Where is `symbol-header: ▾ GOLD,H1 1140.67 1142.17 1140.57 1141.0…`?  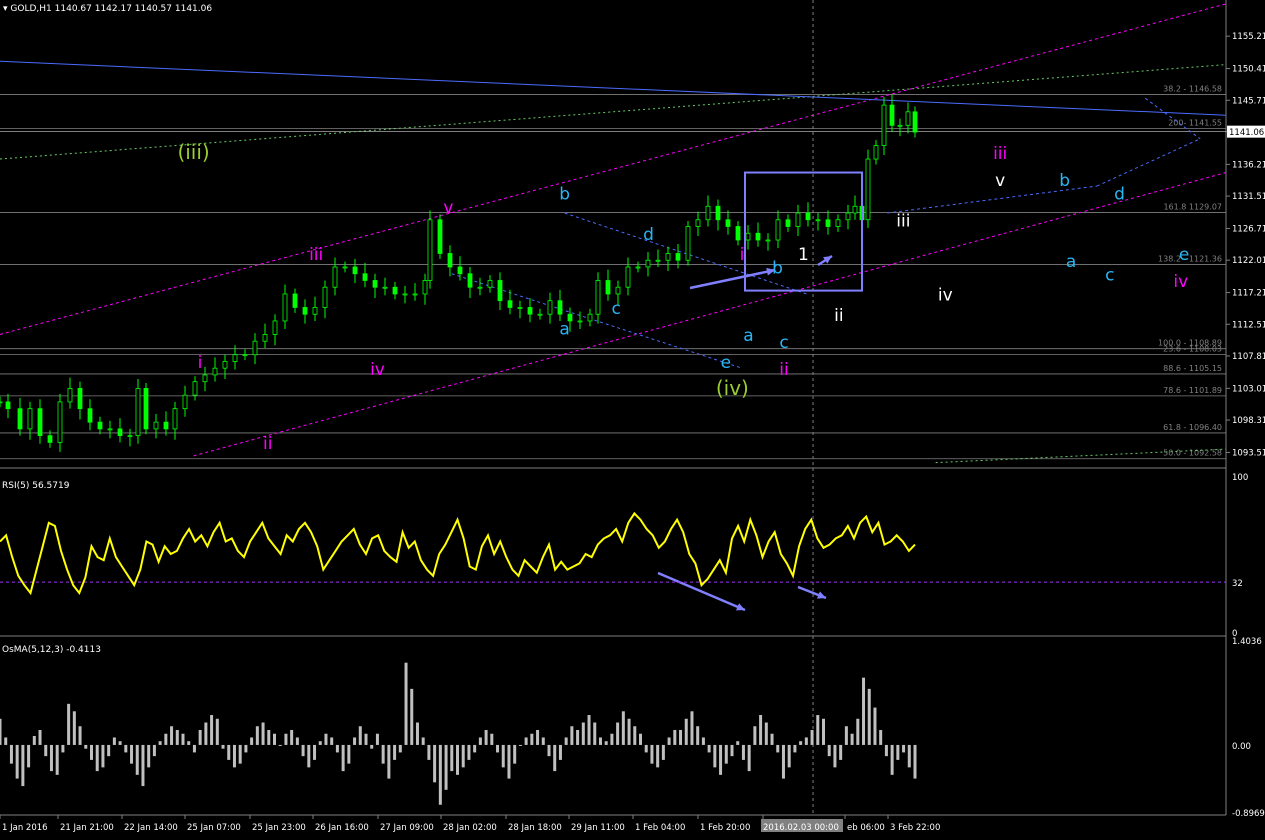 symbol-header: ▾ GOLD,H1 1140.67 1142.17 1140.57 1141.0… is located at coordinates (108, 9).